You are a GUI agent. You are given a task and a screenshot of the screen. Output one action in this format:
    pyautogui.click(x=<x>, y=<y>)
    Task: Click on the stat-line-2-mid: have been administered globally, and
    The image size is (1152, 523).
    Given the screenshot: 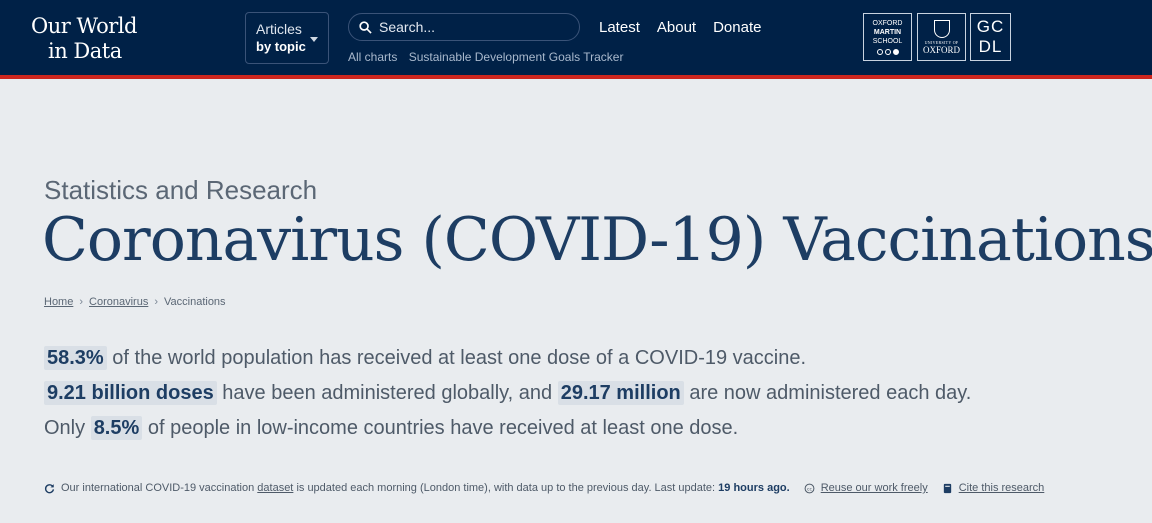 What is the action you would take?
    pyautogui.click(x=387, y=393)
    